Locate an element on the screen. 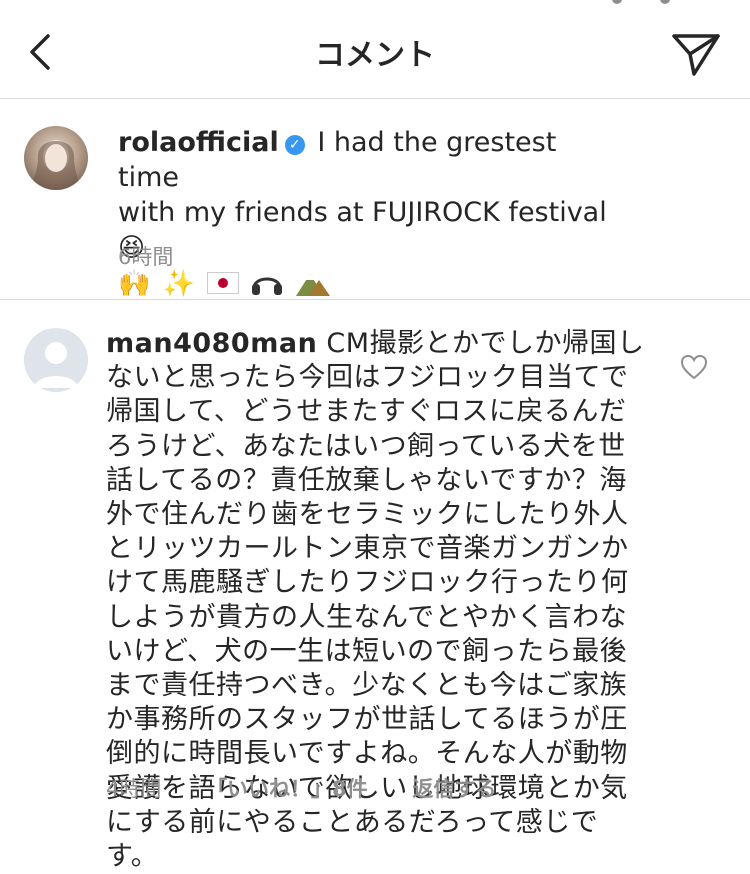  paper-plane-icon is located at coordinates (696, 55).